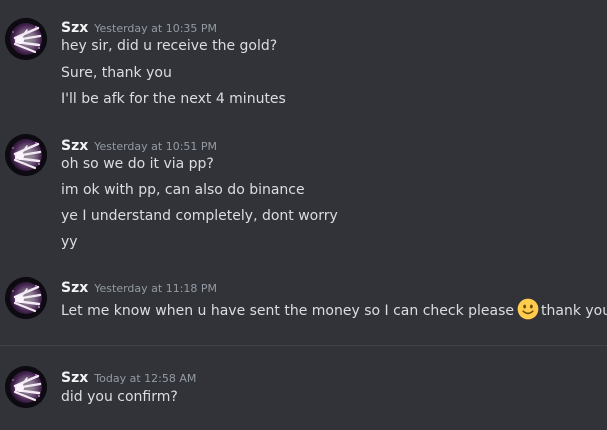 The width and height of the screenshot is (607, 430). Describe the element at coordinates (155, 28) in the screenshot. I see `timestamp: Yesterday at 10:35 PM` at that location.